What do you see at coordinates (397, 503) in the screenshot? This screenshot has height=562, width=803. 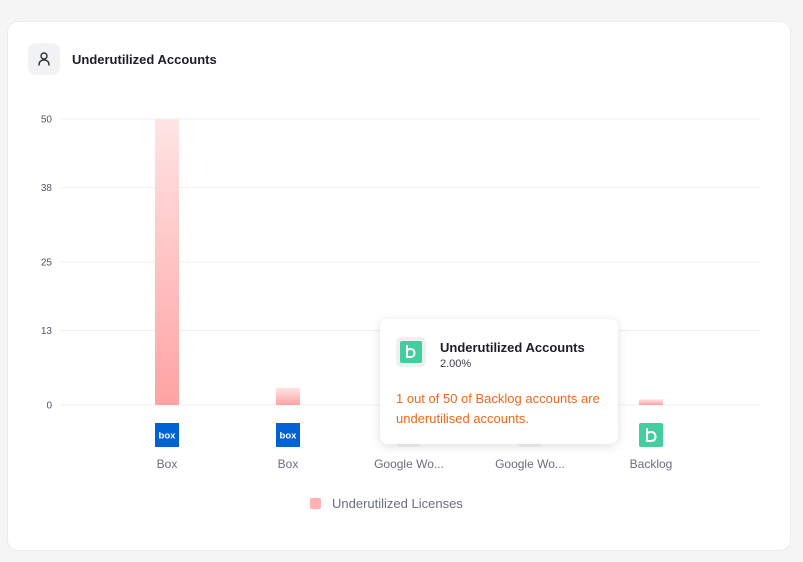 I see `legend-label: Underutilized Licenses` at bounding box center [397, 503].